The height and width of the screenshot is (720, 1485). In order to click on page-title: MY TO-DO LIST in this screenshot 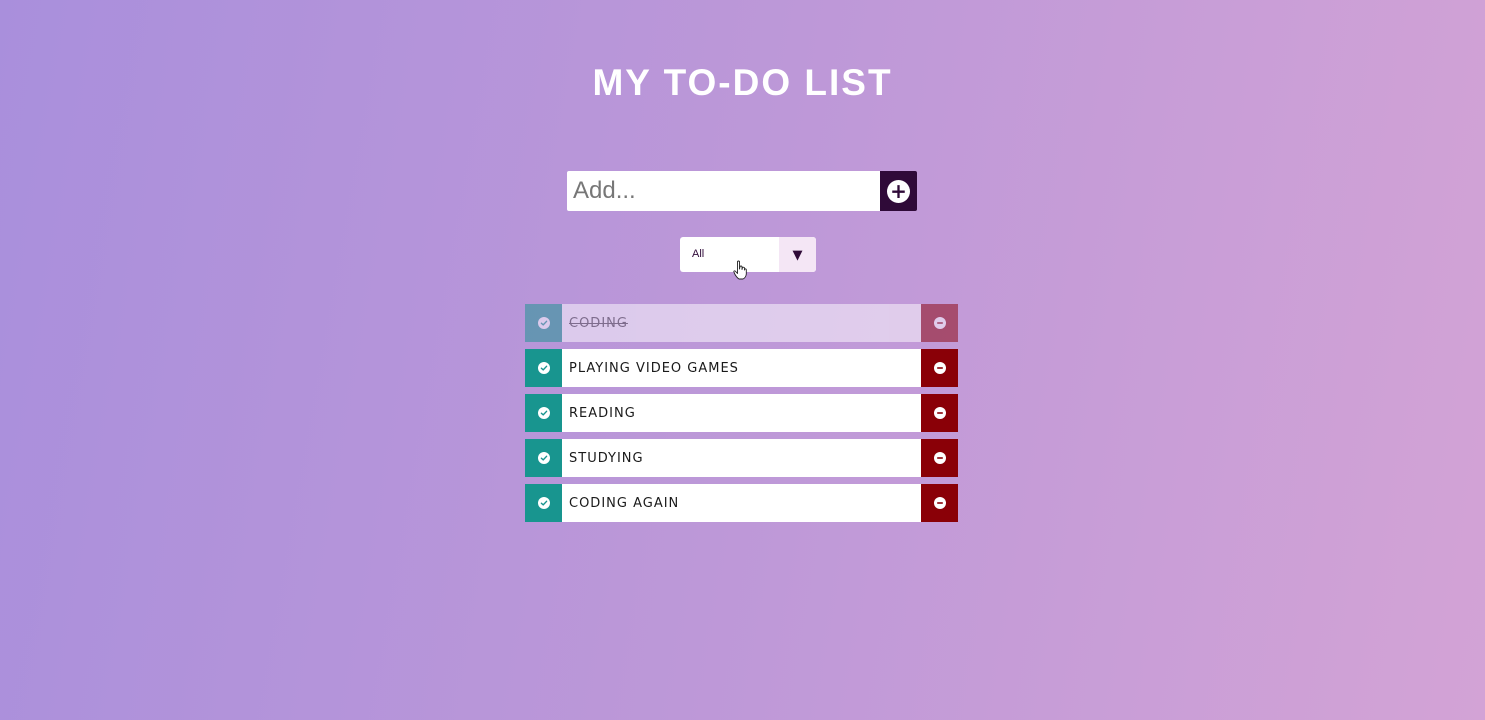, I will do `click(742, 82)`.